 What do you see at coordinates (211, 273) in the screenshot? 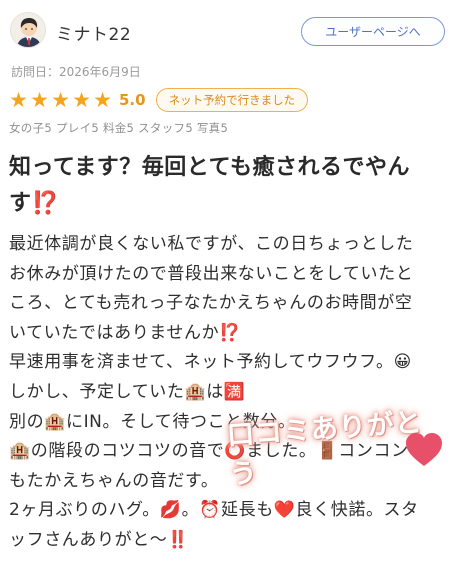
I see `review-line: お休みが頂けたので普段出来ないことをしていたと` at bounding box center [211, 273].